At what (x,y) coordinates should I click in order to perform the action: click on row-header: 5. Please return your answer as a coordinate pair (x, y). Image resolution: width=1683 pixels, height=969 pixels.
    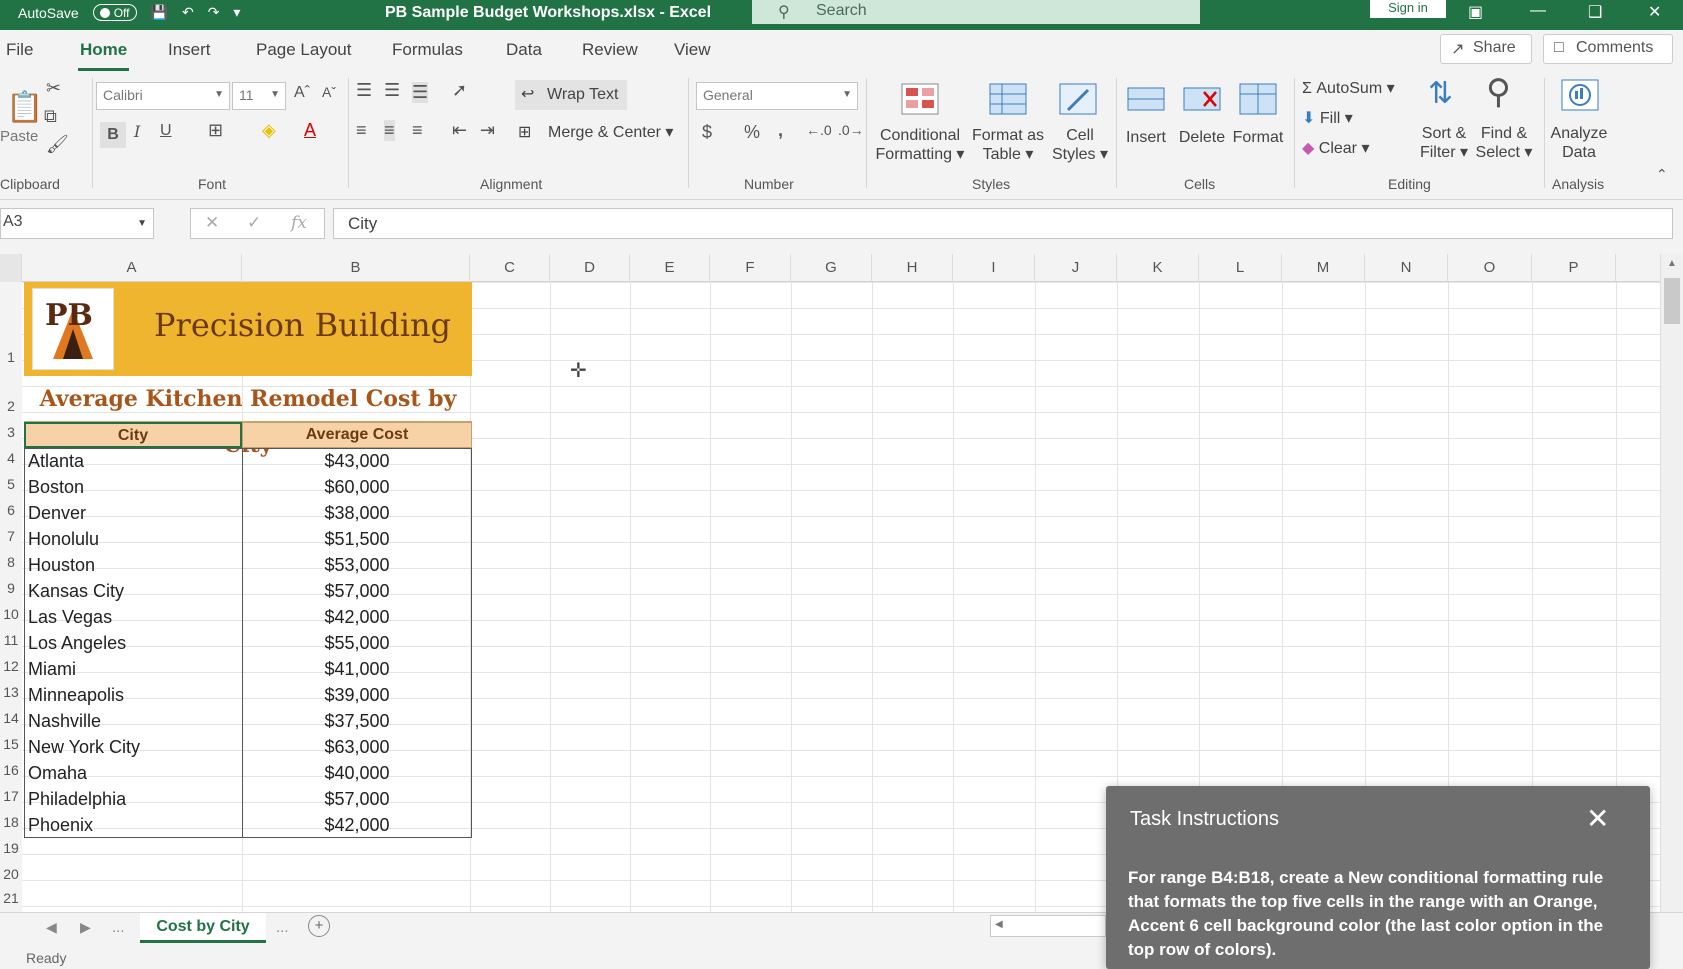
    Looking at the image, I should click on (11, 487).